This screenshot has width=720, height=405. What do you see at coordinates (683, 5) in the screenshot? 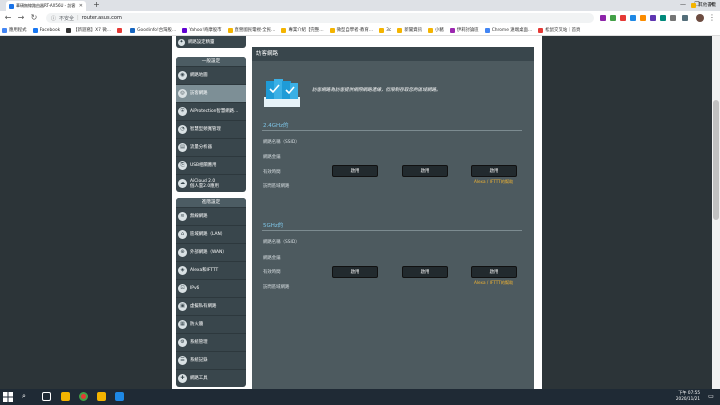
I see `minimize-button: —` at bounding box center [683, 5].